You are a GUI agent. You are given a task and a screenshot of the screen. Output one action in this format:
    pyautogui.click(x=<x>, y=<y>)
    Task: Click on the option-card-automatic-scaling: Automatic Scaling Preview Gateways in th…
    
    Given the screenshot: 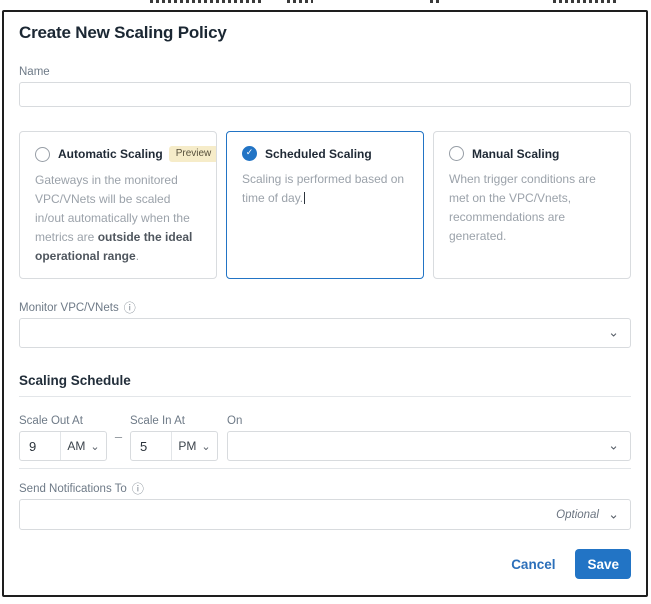 What is the action you would take?
    pyautogui.click(x=118, y=205)
    